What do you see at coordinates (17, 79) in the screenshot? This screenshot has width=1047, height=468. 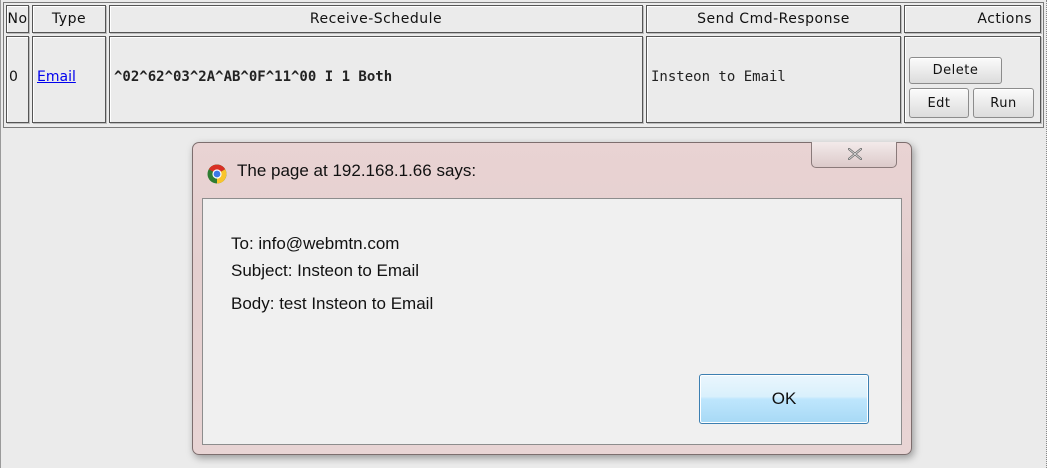 I see `row-no: 0` at bounding box center [17, 79].